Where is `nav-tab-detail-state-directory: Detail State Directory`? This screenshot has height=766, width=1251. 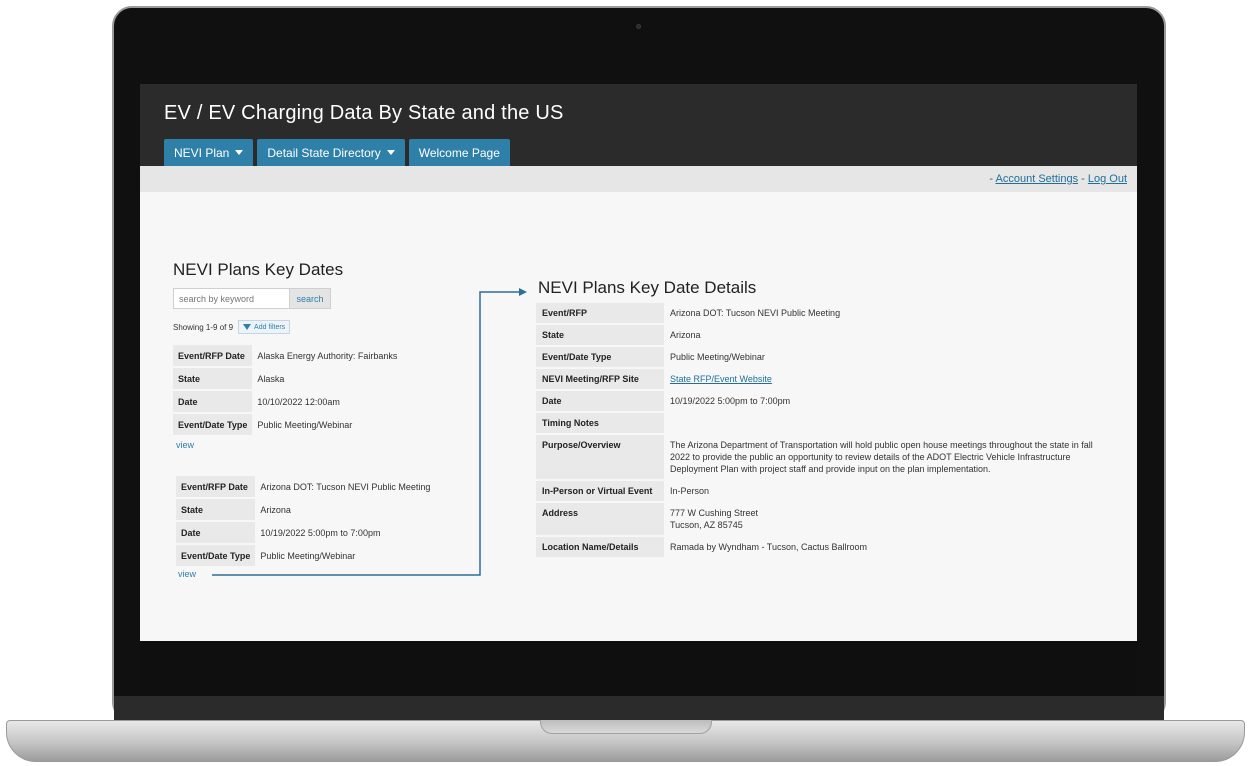 nav-tab-detail-state-directory: Detail State Directory is located at coordinates (331, 152).